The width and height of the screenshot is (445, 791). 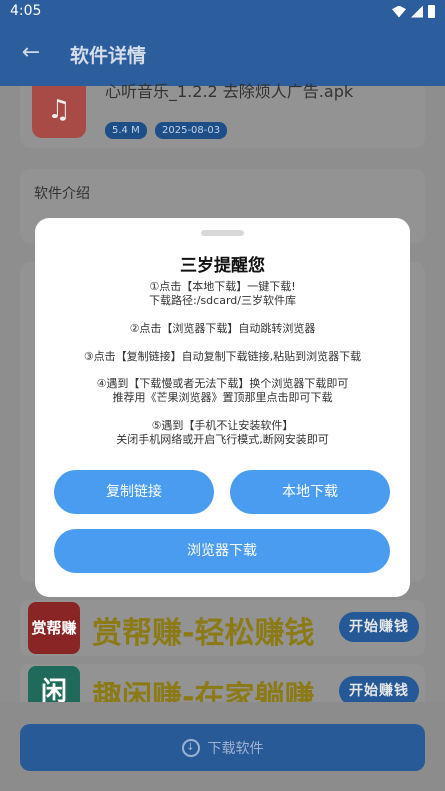 I want to click on download-icon: ↓, so click(x=190, y=747).